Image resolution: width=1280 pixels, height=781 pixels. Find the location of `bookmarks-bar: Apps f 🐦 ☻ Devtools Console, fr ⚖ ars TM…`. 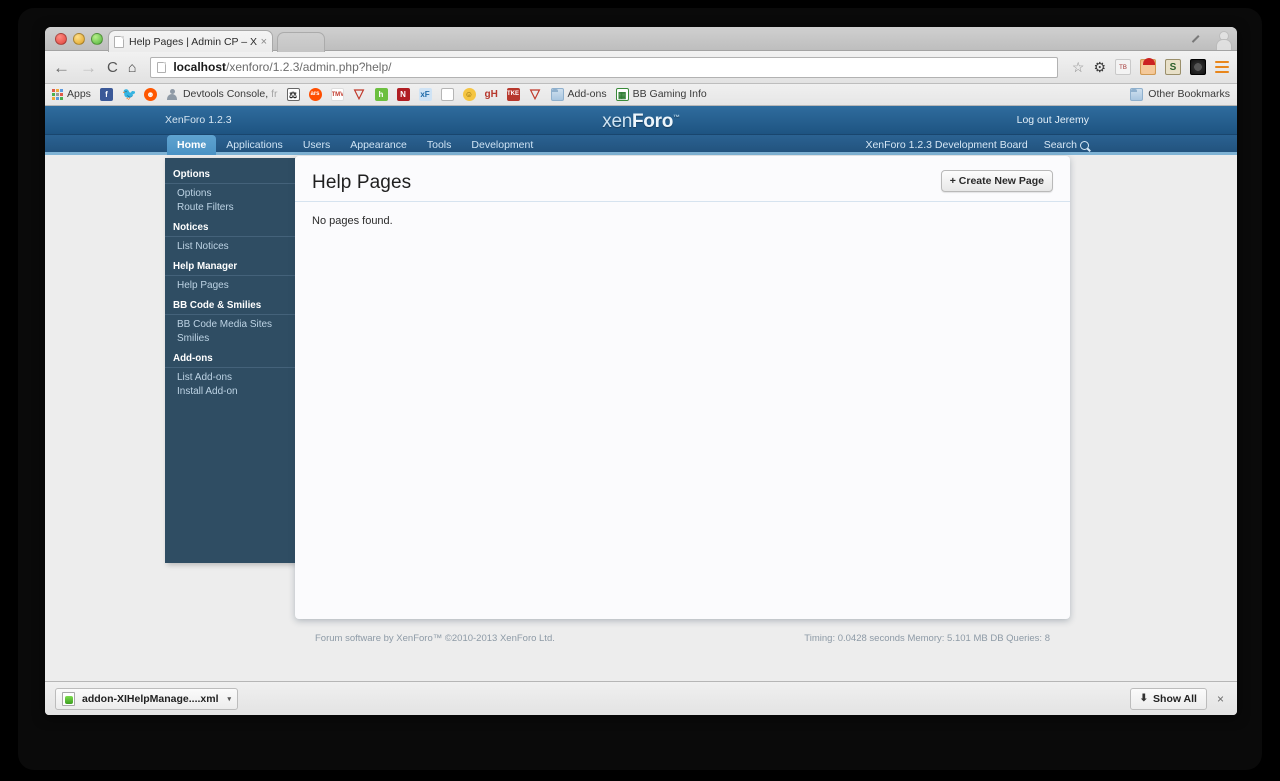

bookmarks-bar: Apps f 🐦 ☻ Devtools Console, fr ⚖ ars TM… is located at coordinates (641, 95).